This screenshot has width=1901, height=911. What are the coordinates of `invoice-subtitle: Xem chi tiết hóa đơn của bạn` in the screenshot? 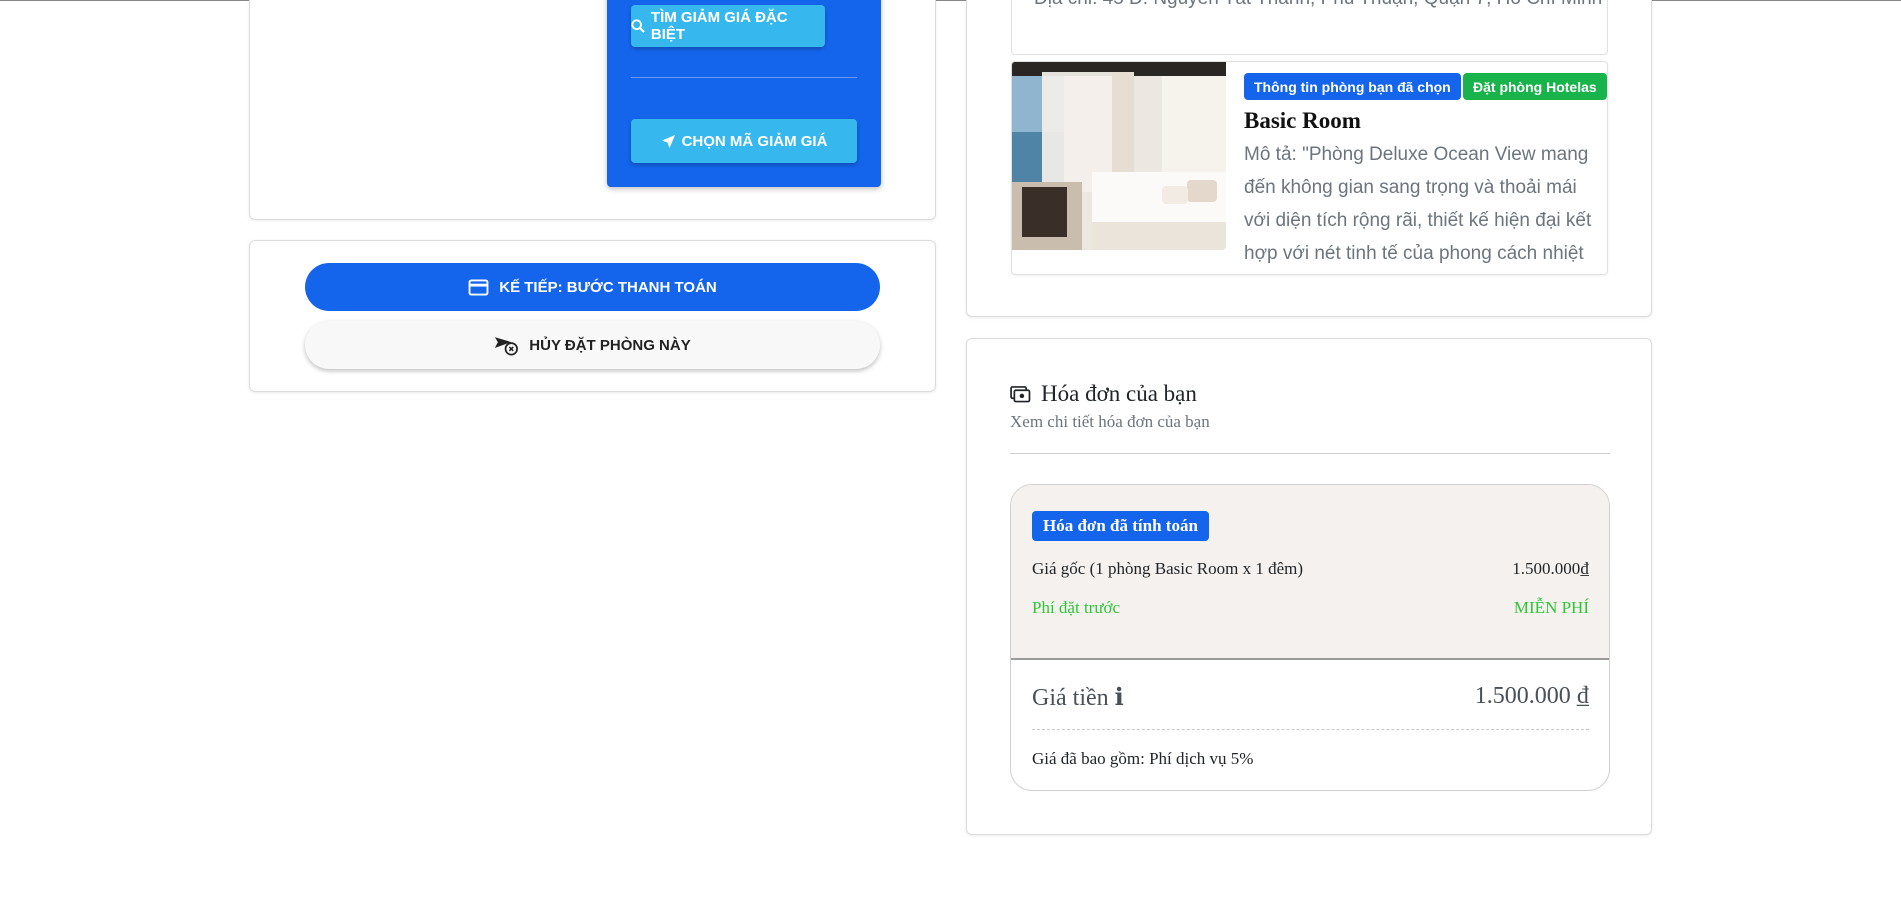 It's located at (1110, 421).